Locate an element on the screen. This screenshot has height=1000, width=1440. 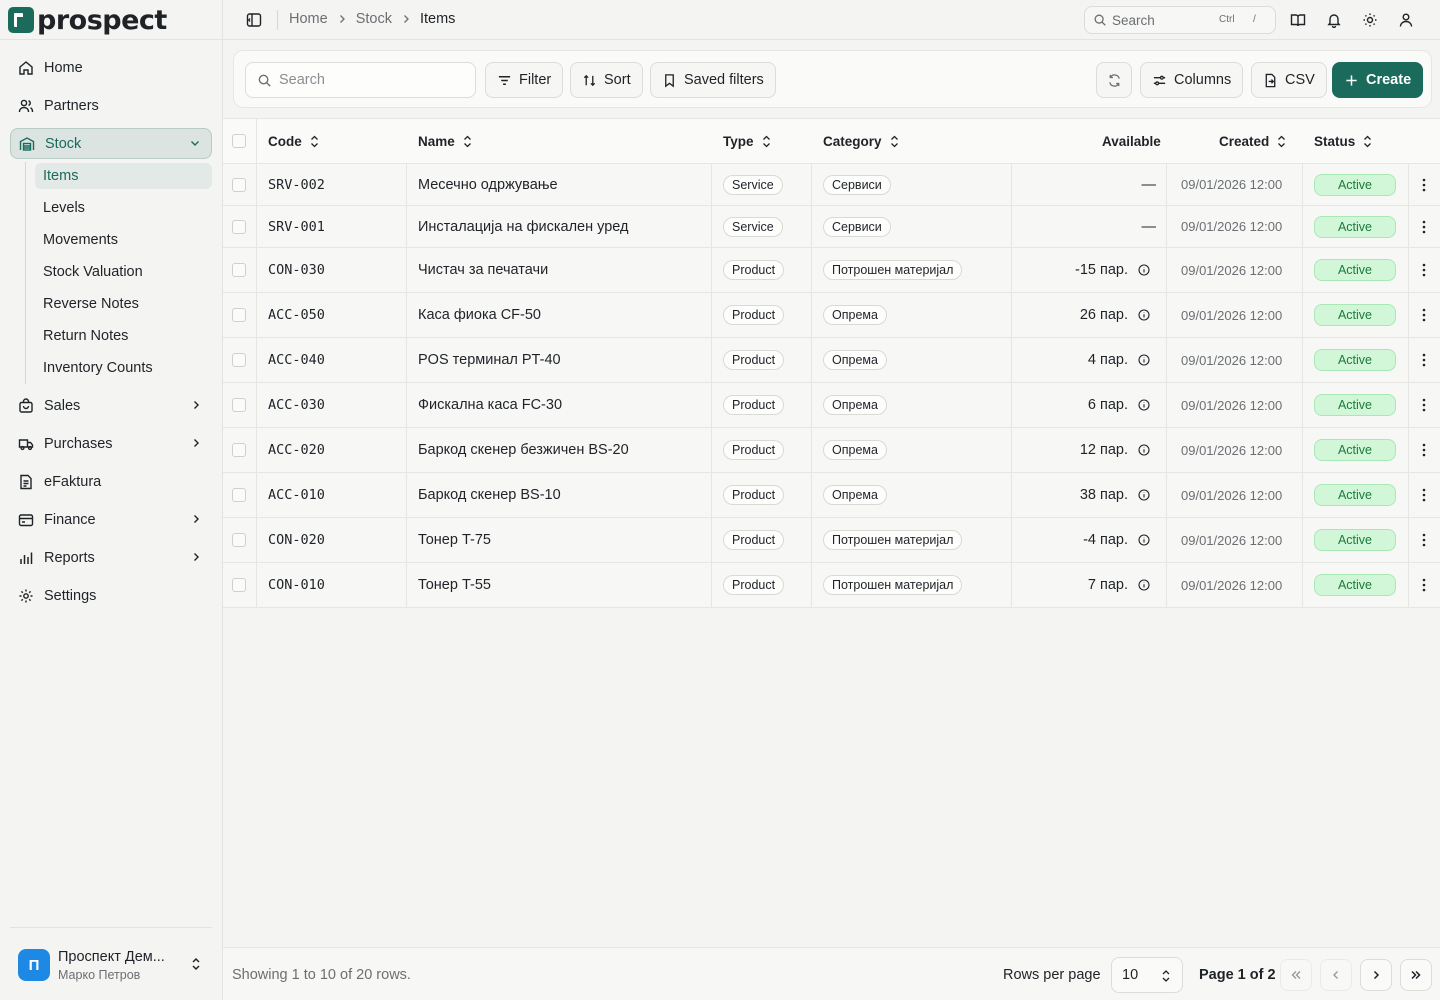
refresh-icon is located at coordinates (1114, 80).